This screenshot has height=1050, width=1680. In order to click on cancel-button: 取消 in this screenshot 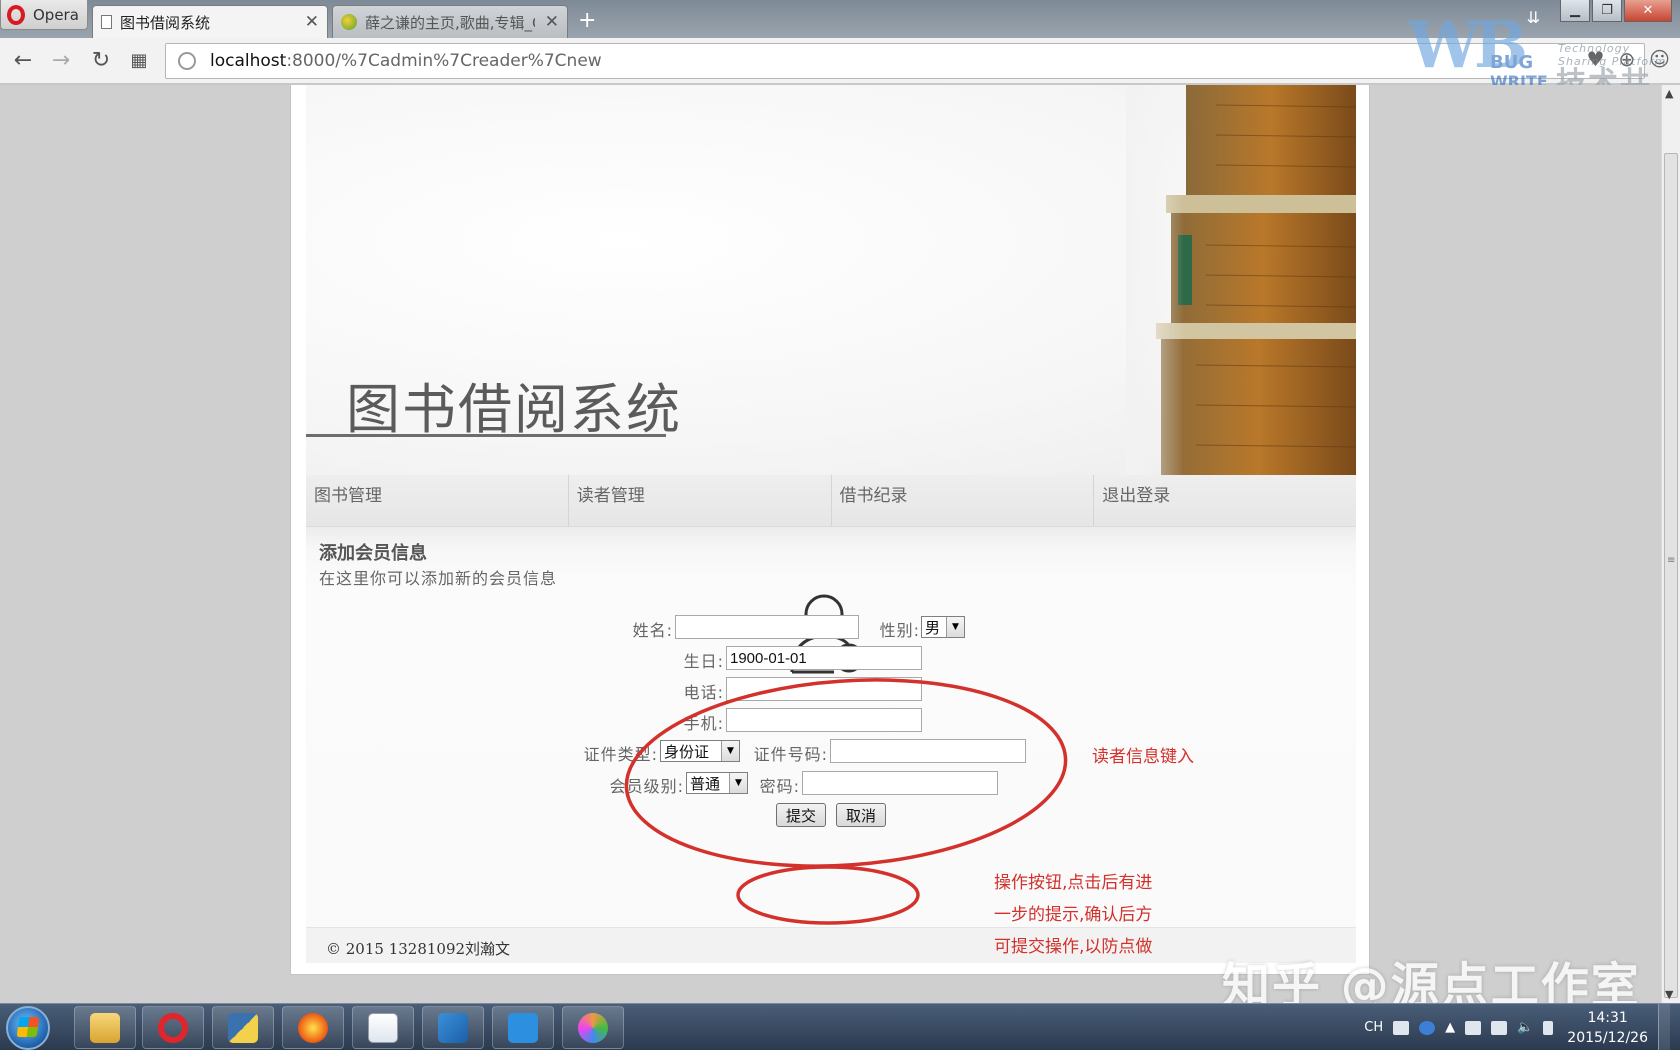, I will do `click(861, 815)`.